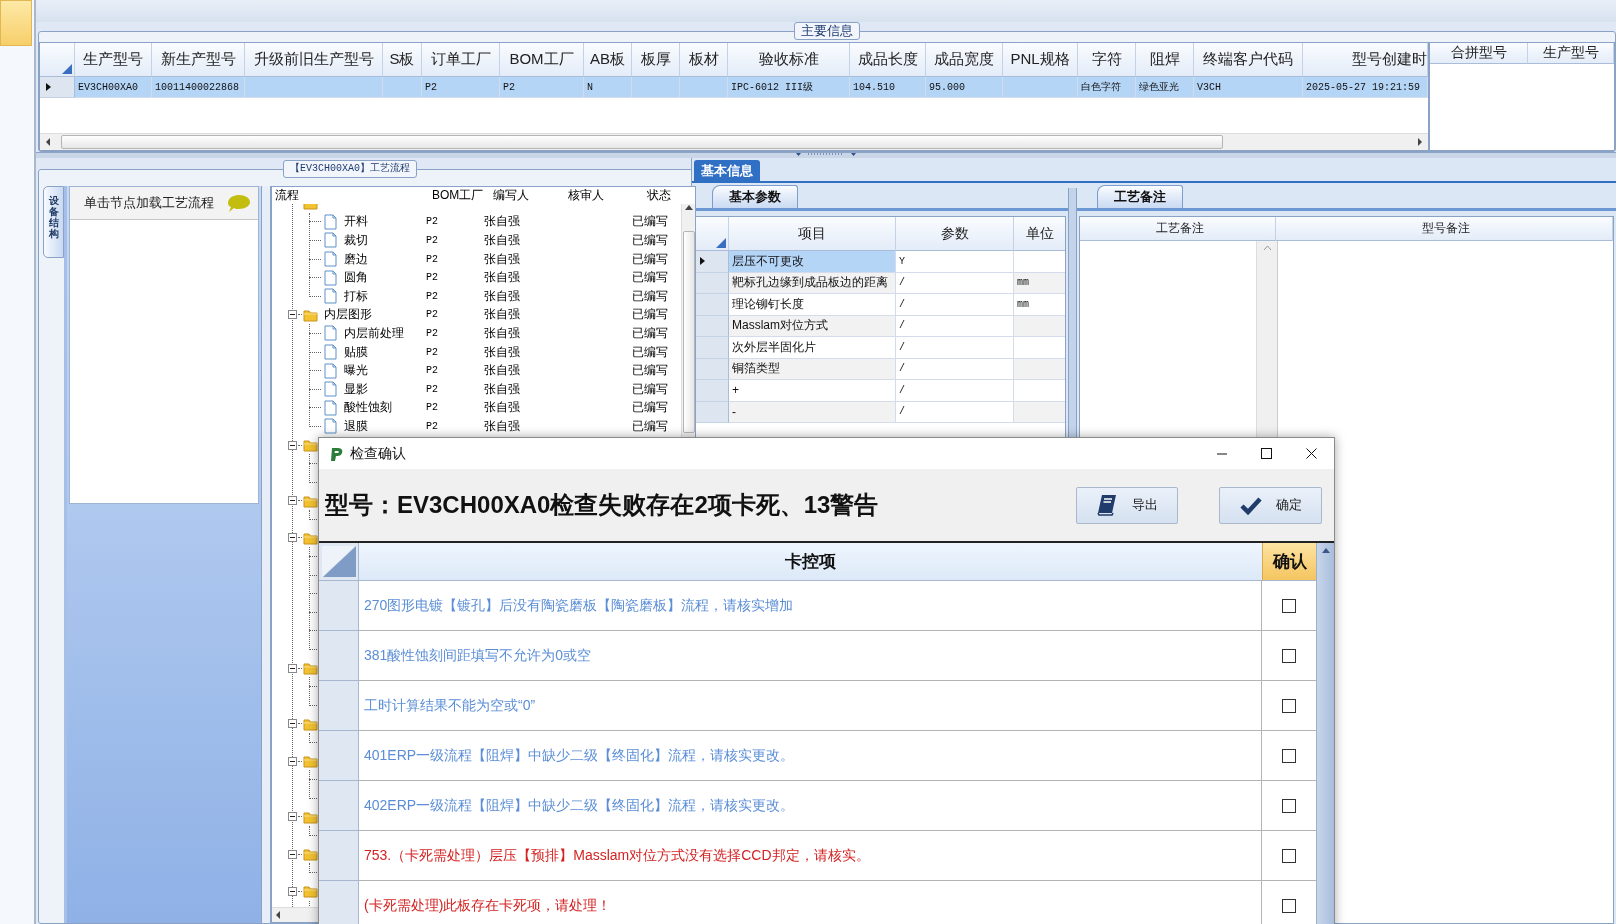 The height and width of the screenshot is (924, 1616). What do you see at coordinates (880, 326) in the screenshot?
I see `table-row: Masslam对位方式 /` at bounding box center [880, 326].